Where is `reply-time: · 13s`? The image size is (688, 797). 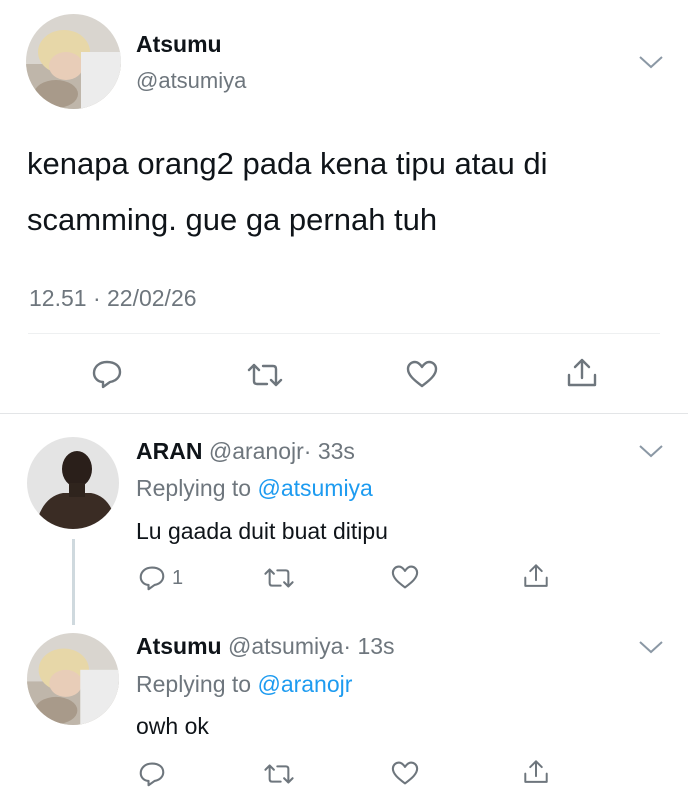
reply-time: · 13s is located at coordinates (369, 646).